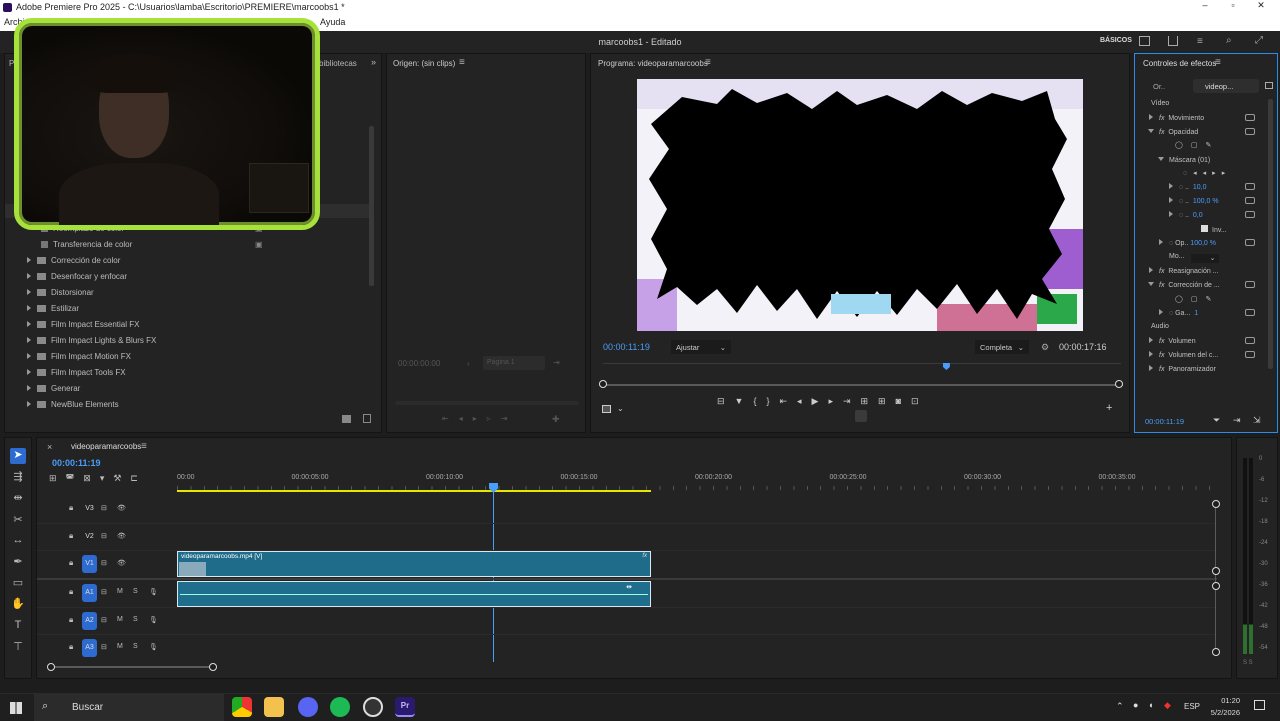  What do you see at coordinates (708, 62) in the screenshot?
I see `program-menu-icon: ≡` at bounding box center [708, 62].